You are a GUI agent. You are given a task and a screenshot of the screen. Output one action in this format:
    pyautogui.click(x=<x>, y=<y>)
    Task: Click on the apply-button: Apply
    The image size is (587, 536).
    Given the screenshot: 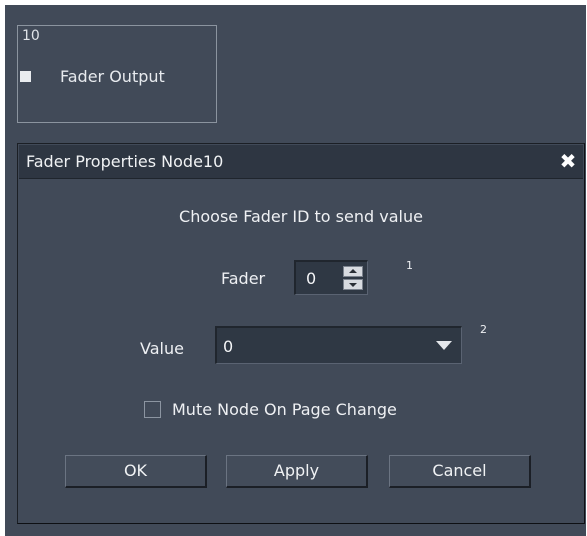 What is the action you would take?
    pyautogui.click(x=297, y=471)
    